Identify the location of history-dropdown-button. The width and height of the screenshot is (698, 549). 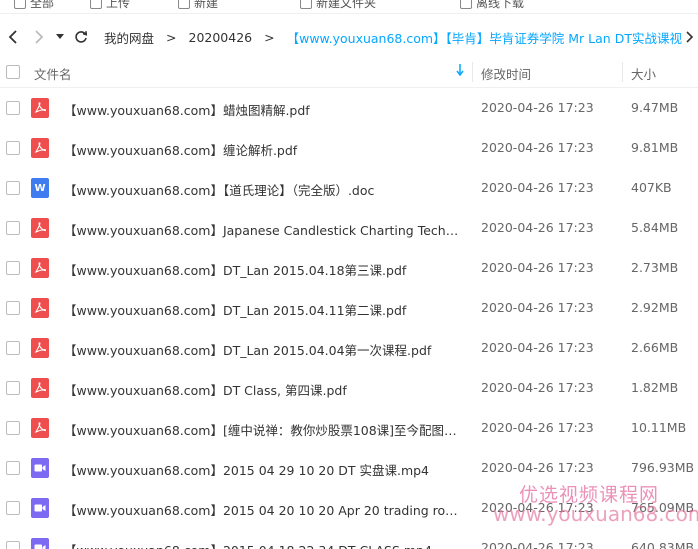
(60, 37).